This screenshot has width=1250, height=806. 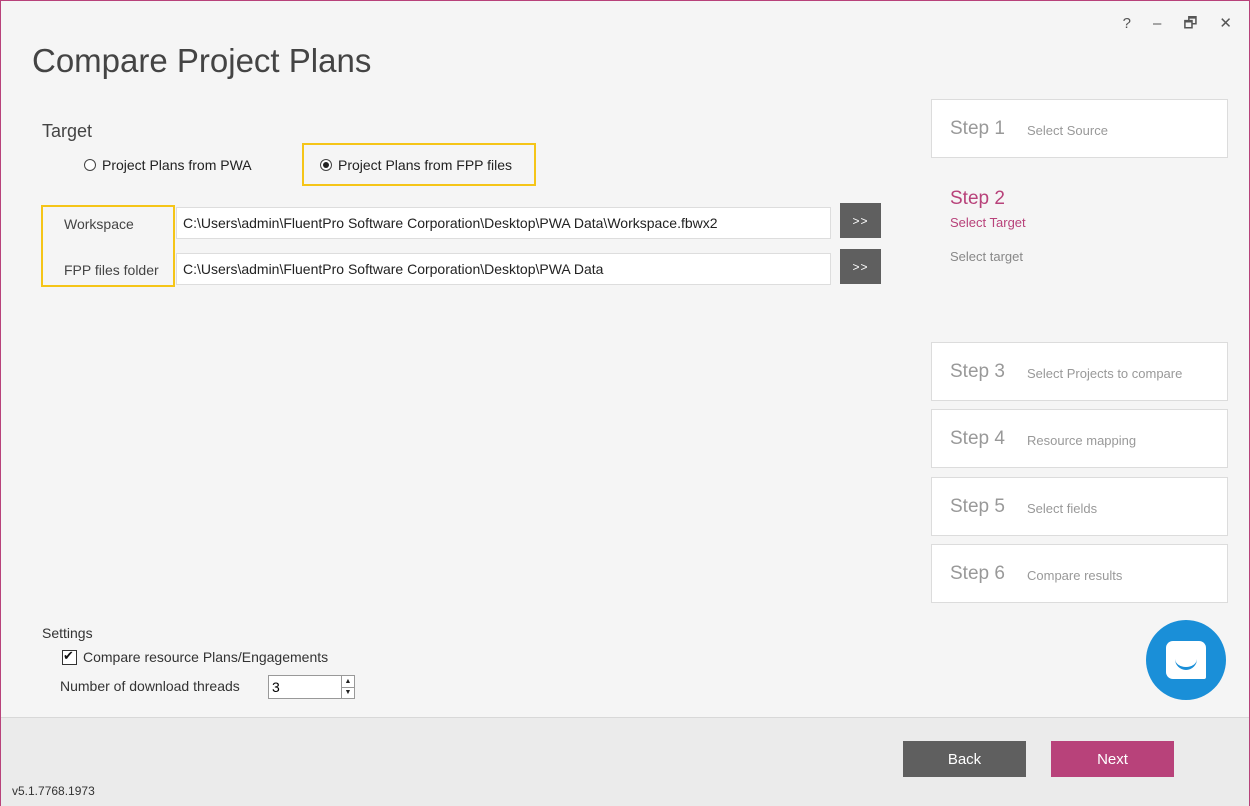 I want to click on step-5: Step 5 Select fields, so click(x=1079, y=506).